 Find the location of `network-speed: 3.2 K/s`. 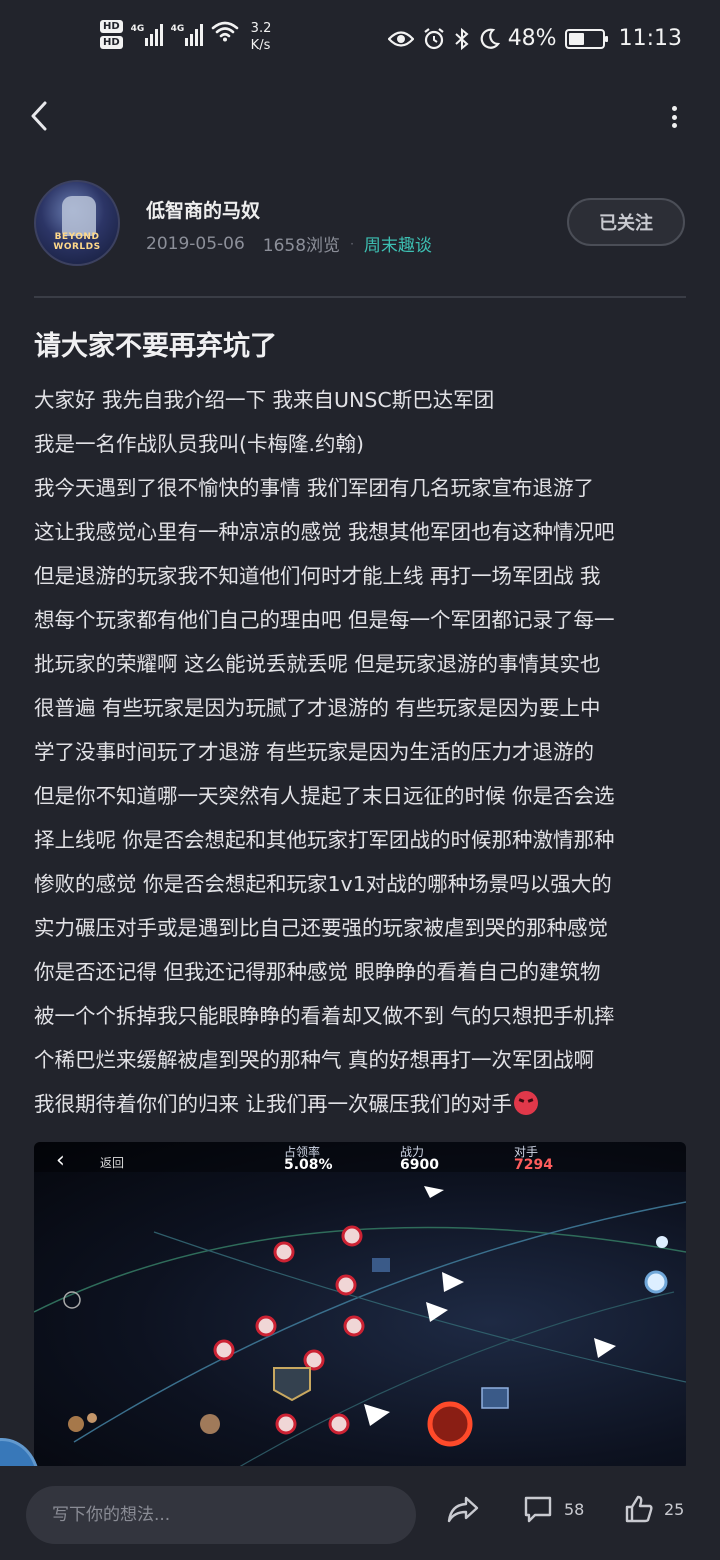

network-speed: 3.2 K/s is located at coordinates (261, 37).